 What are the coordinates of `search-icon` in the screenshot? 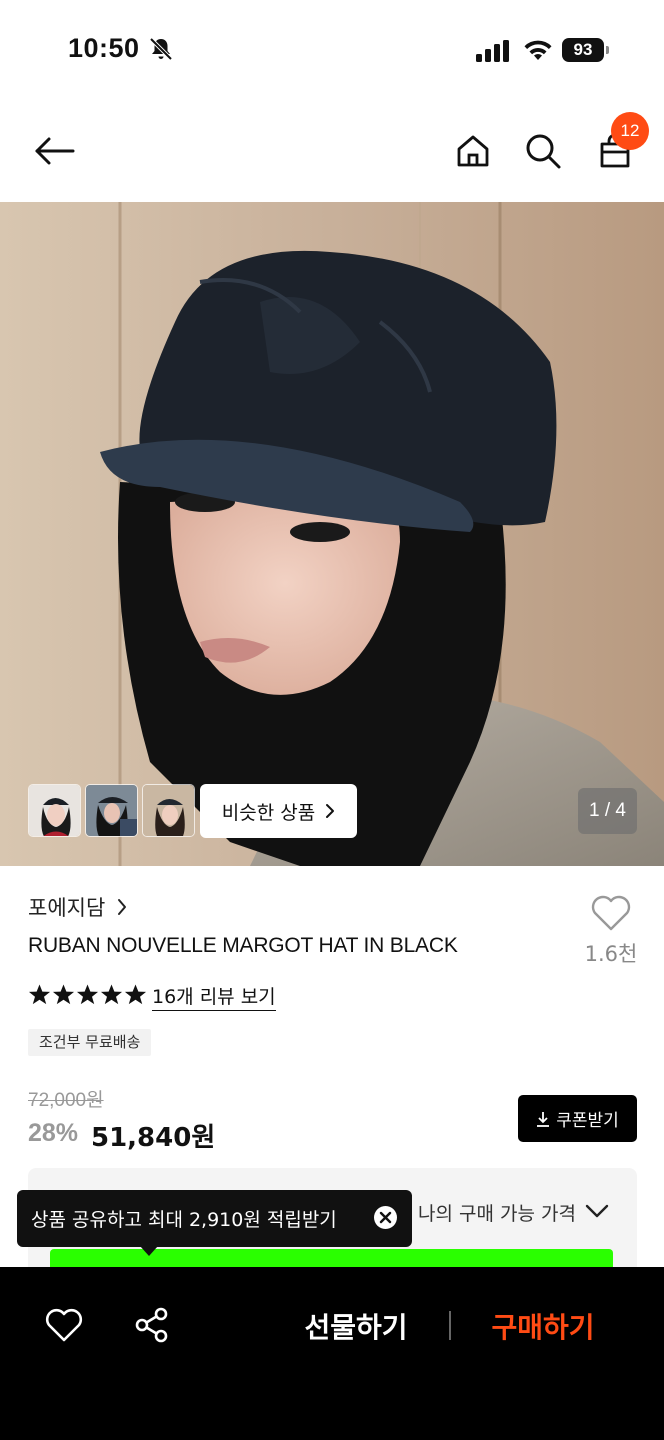 It's located at (543, 151).